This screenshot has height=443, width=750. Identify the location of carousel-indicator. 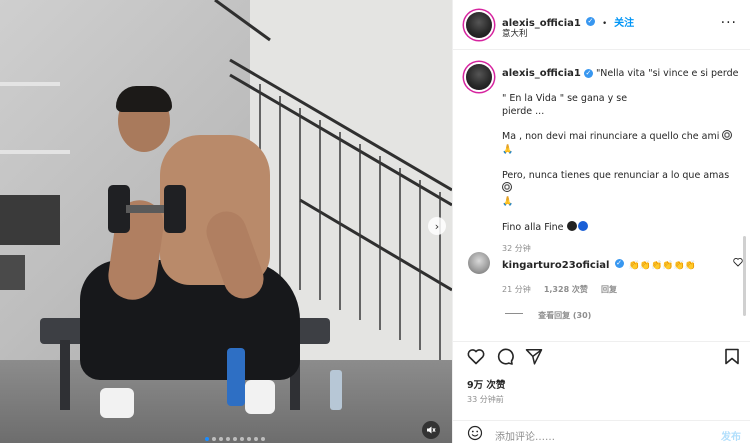
(235, 439).